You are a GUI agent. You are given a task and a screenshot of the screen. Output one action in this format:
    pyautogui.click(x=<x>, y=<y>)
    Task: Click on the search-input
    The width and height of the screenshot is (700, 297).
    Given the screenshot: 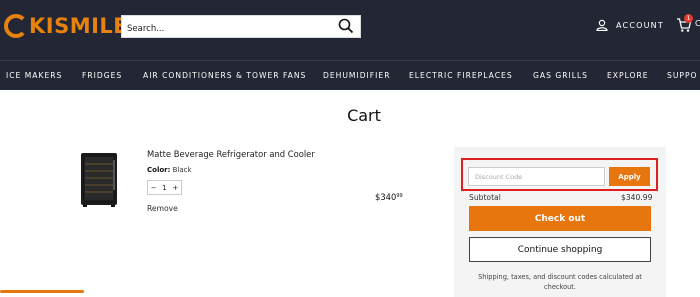 What is the action you would take?
    pyautogui.click(x=227, y=29)
    